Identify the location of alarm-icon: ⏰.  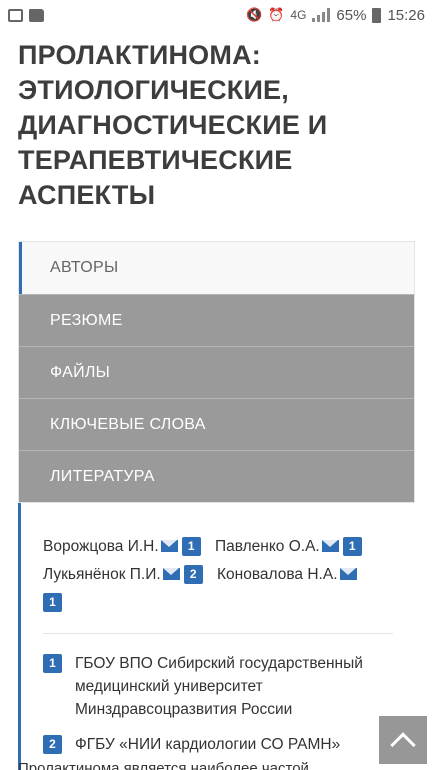
(276, 14).